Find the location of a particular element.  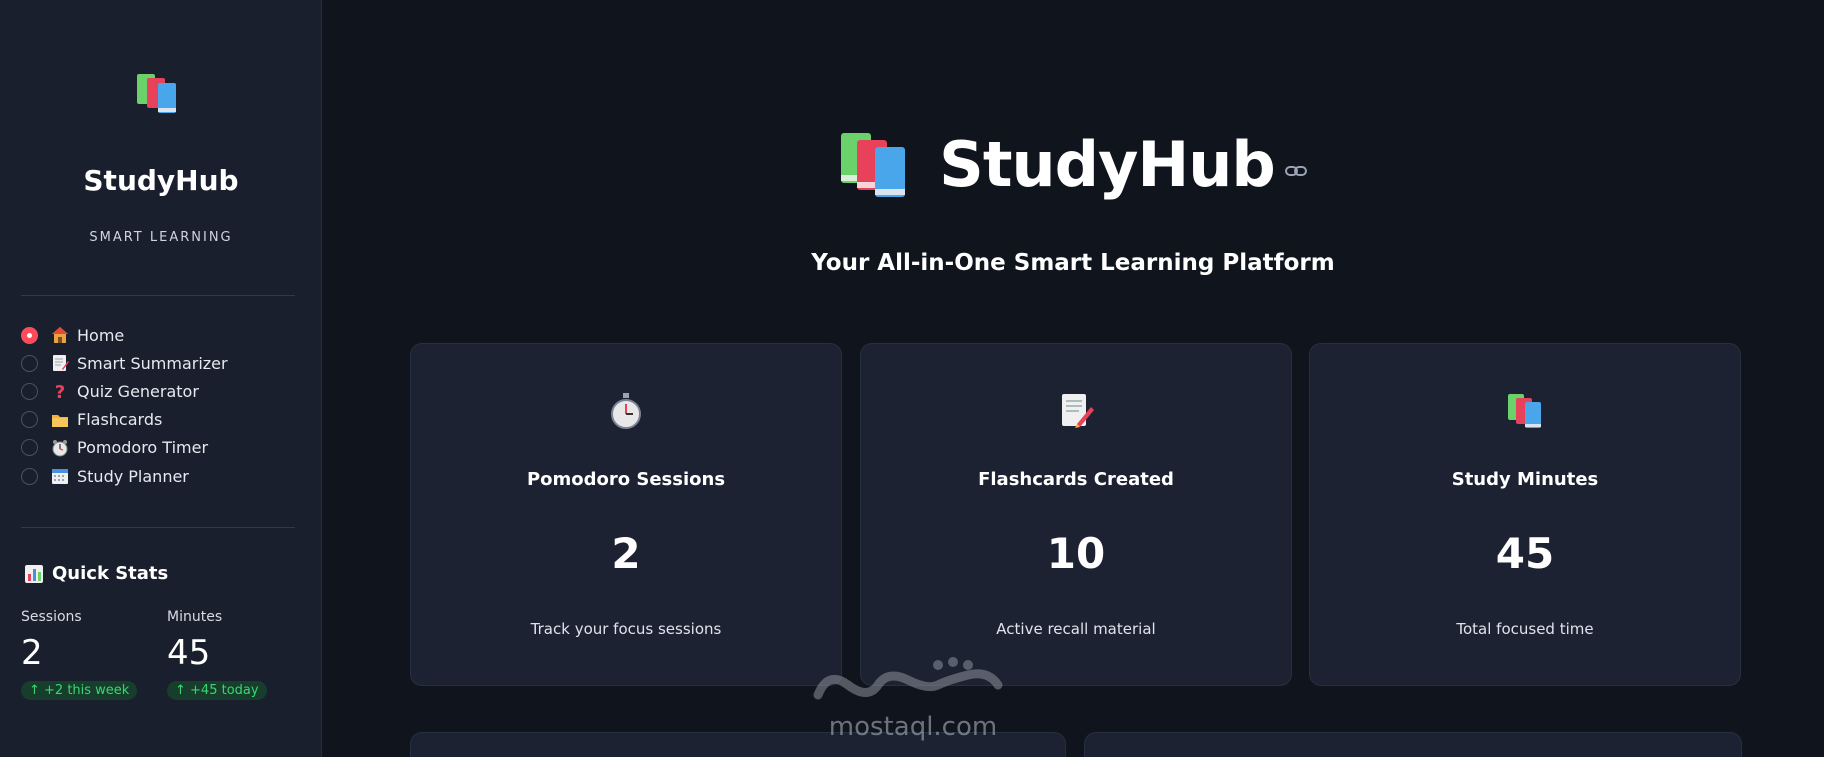

alarm-clock-icon is located at coordinates (60, 448).